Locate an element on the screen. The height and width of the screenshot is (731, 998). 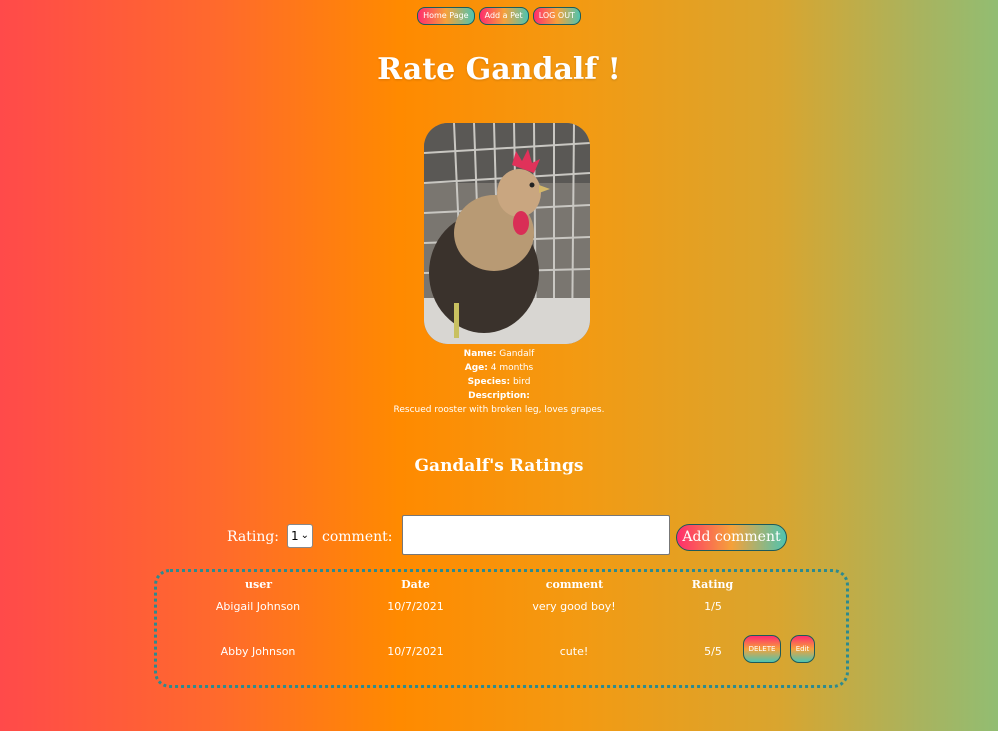
top-nav: Home Page Add a Pet LOG OUT is located at coordinates (499, 16).